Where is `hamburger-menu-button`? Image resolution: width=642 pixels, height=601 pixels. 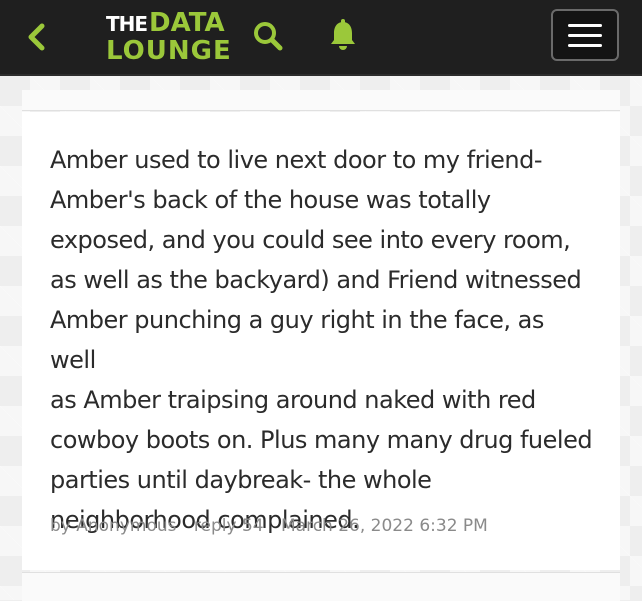
hamburger-menu-button is located at coordinates (585, 35).